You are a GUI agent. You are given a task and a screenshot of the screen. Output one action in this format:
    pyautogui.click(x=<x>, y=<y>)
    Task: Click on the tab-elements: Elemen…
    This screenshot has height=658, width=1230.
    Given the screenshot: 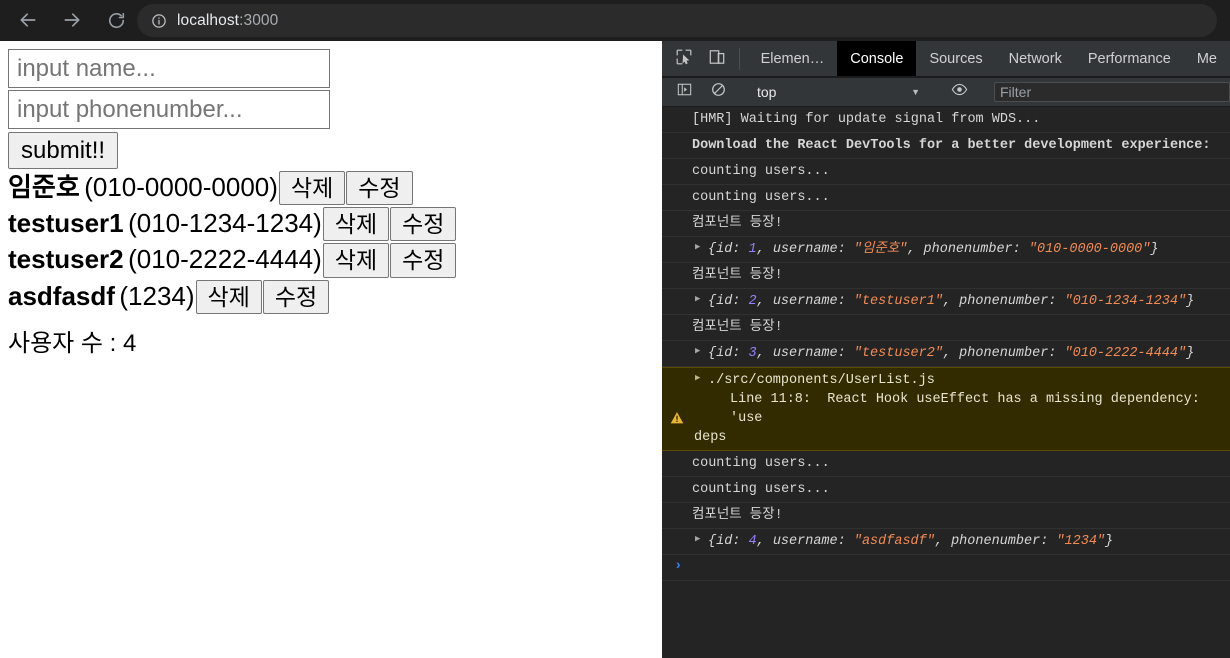 What is the action you would take?
    pyautogui.click(x=793, y=59)
    